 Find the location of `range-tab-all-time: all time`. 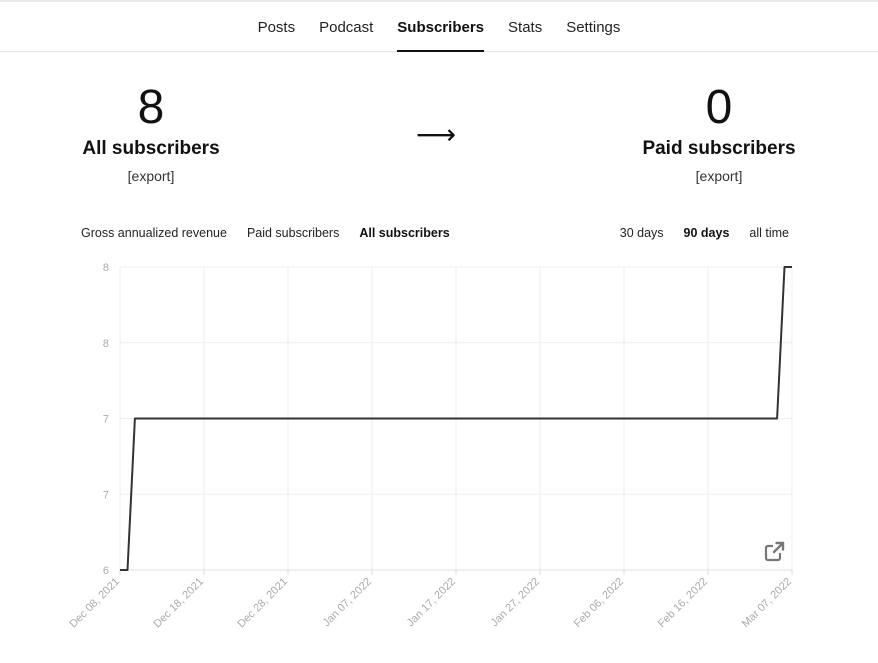

range-tab-all-time: all time is located at coordinates (769, 233).